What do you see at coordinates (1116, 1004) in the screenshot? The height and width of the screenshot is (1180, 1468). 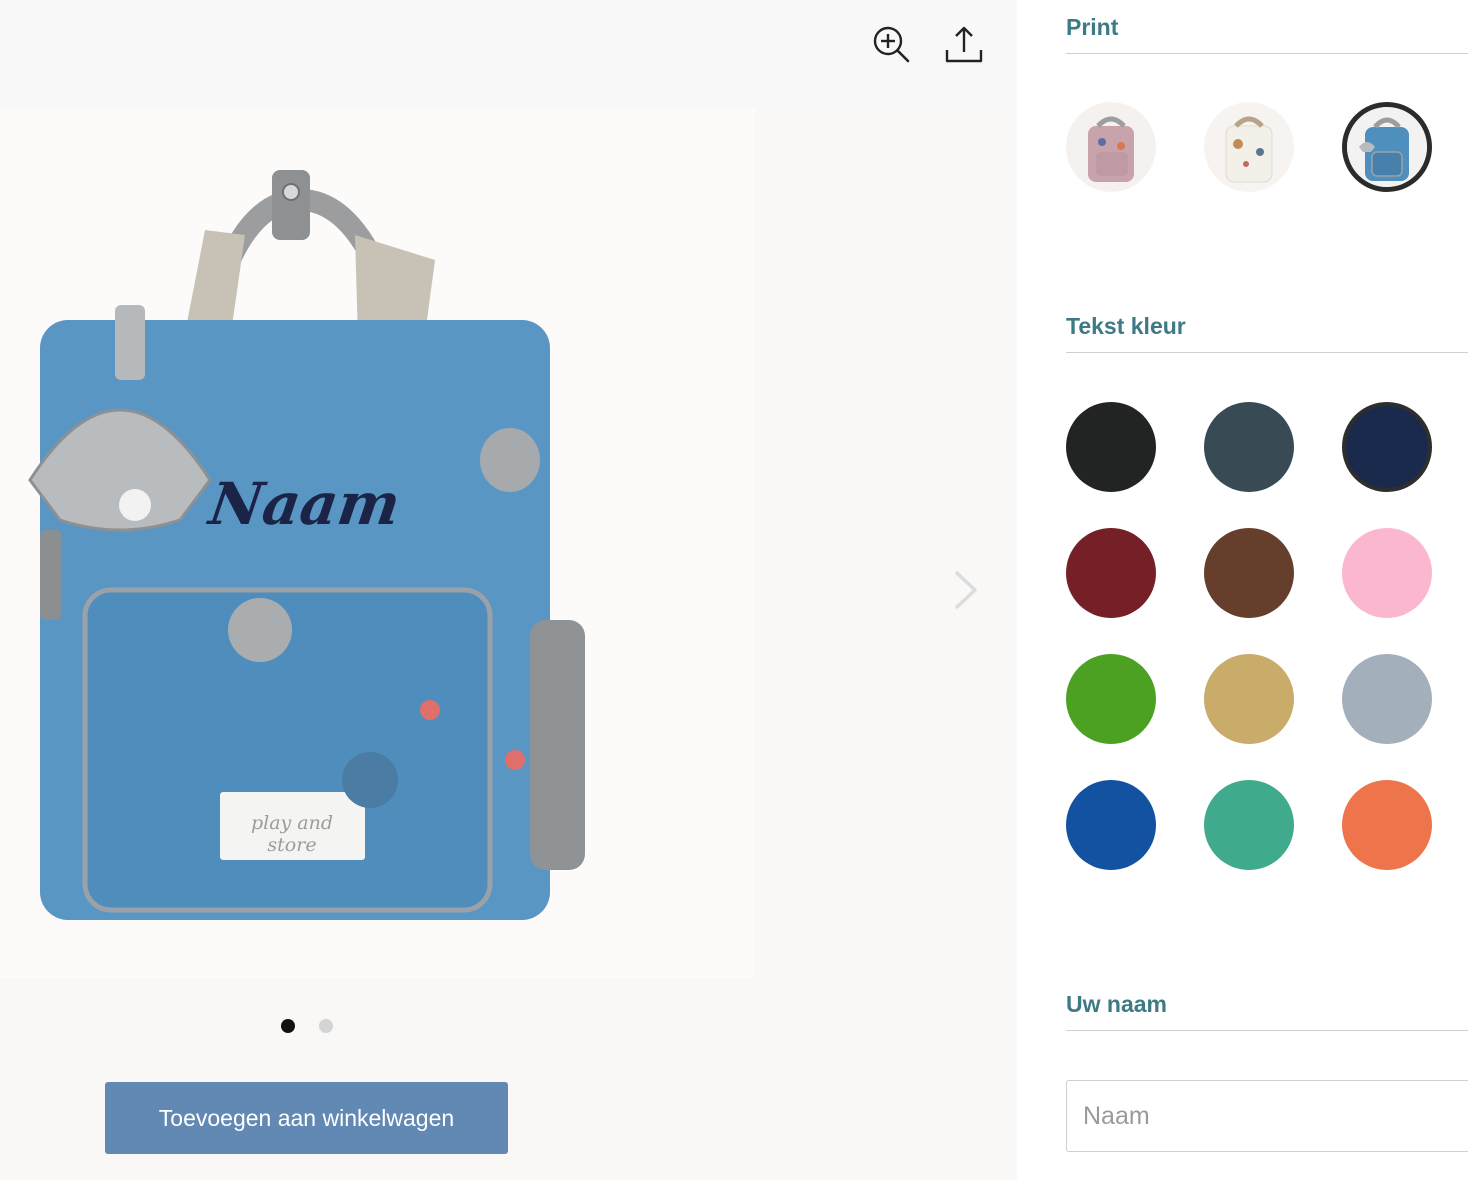 I see `name-section-title: Uw naam` at bounding box center [1116, 1004].